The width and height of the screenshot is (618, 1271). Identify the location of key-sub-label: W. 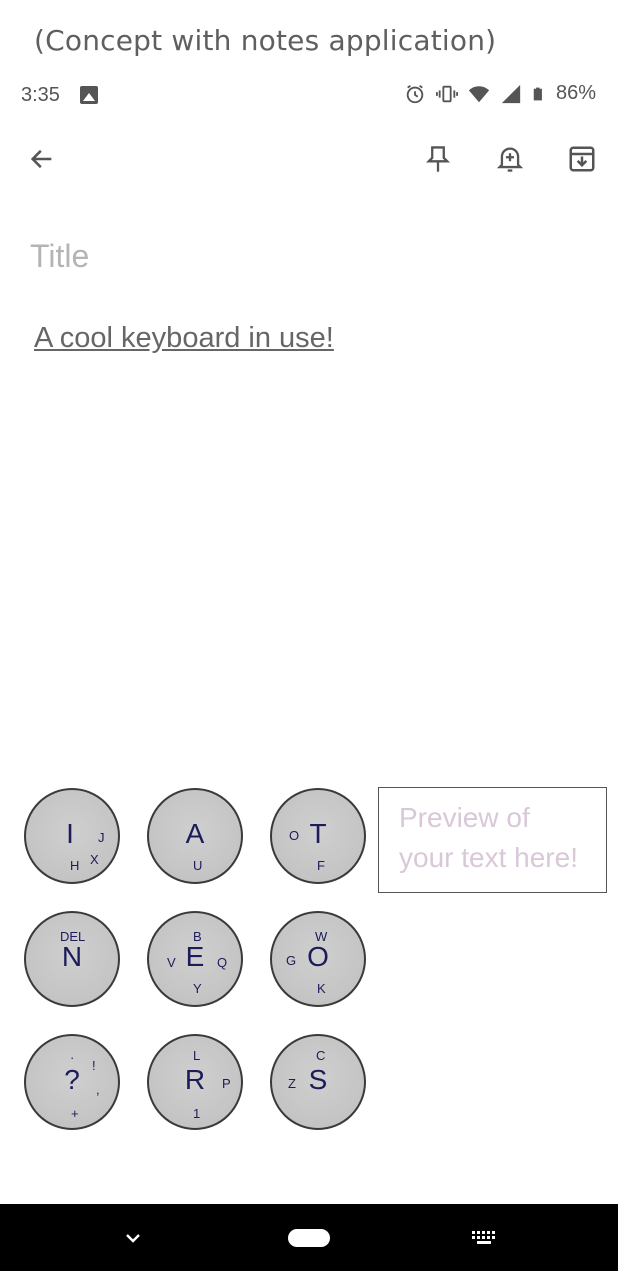
(321, 936).